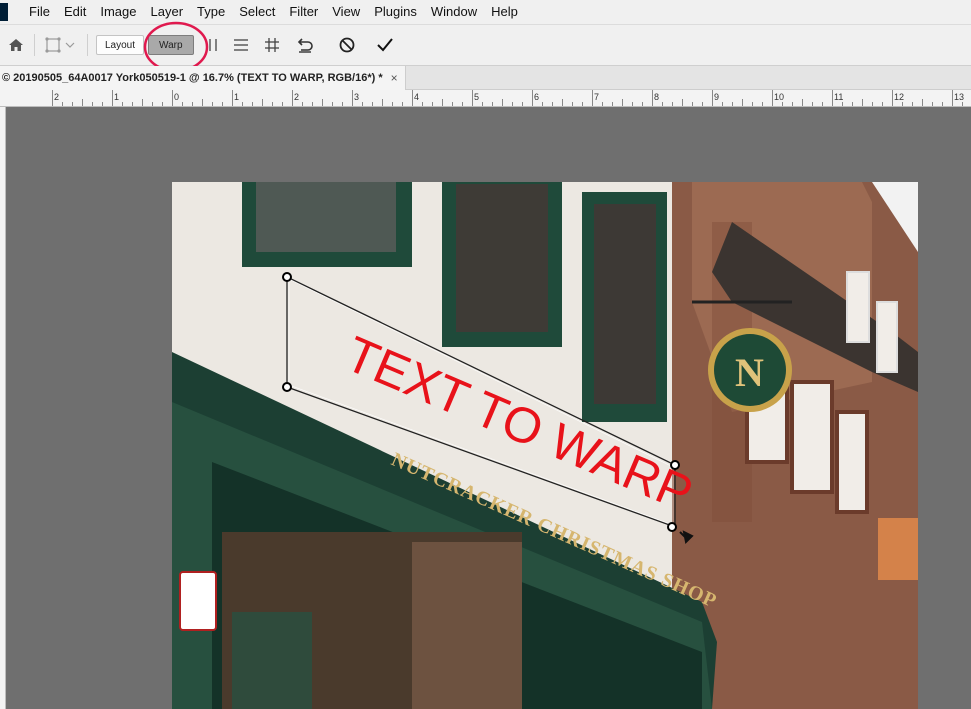  I want to click on menu-help: Help, so click(504, 12).